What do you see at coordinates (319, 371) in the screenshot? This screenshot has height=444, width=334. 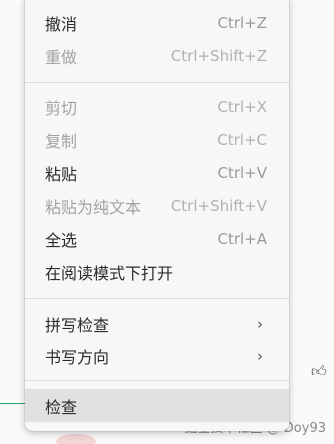 I see `thumbs-up-icon: 👍︎` at bounding box center [319, 371].